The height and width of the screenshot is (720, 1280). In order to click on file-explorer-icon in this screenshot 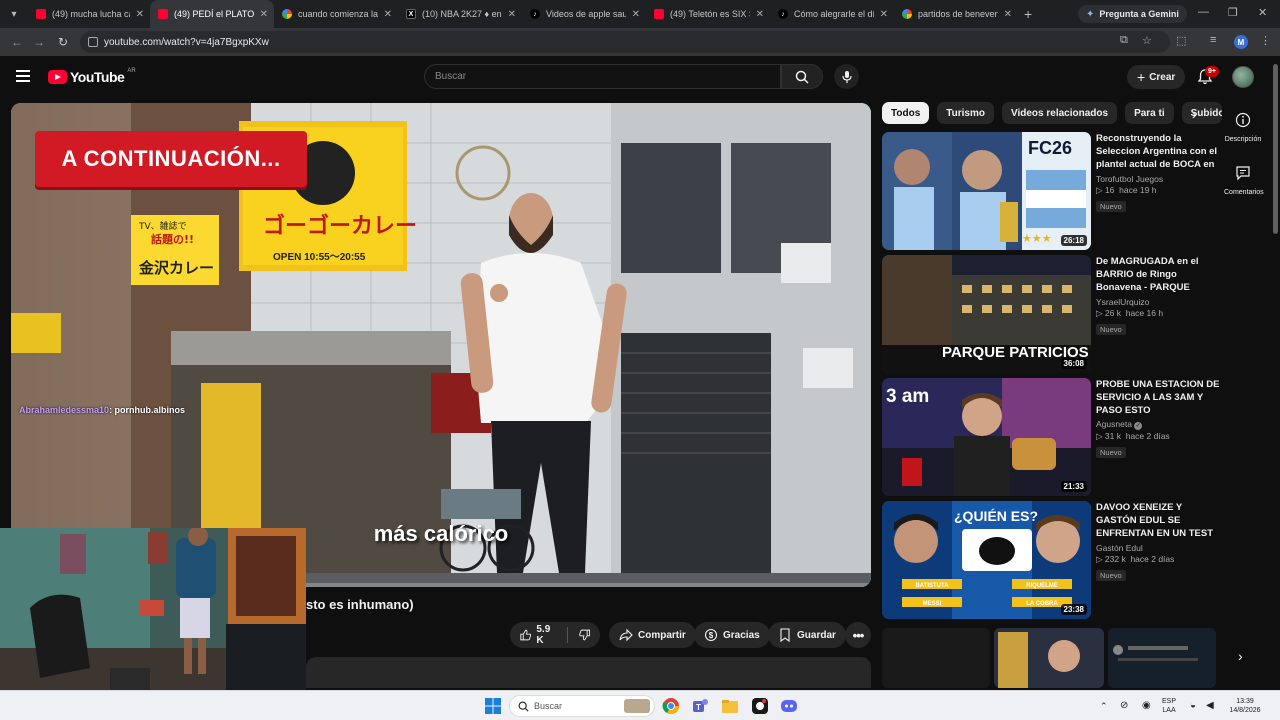, I will do `click(730, 706)`.